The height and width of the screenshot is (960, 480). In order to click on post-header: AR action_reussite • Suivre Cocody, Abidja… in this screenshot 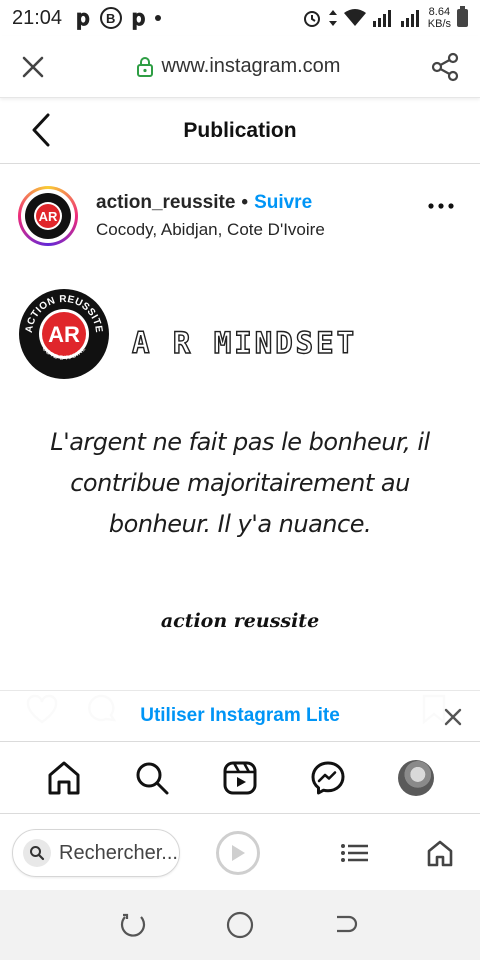, I will do `click(240, 216)`.